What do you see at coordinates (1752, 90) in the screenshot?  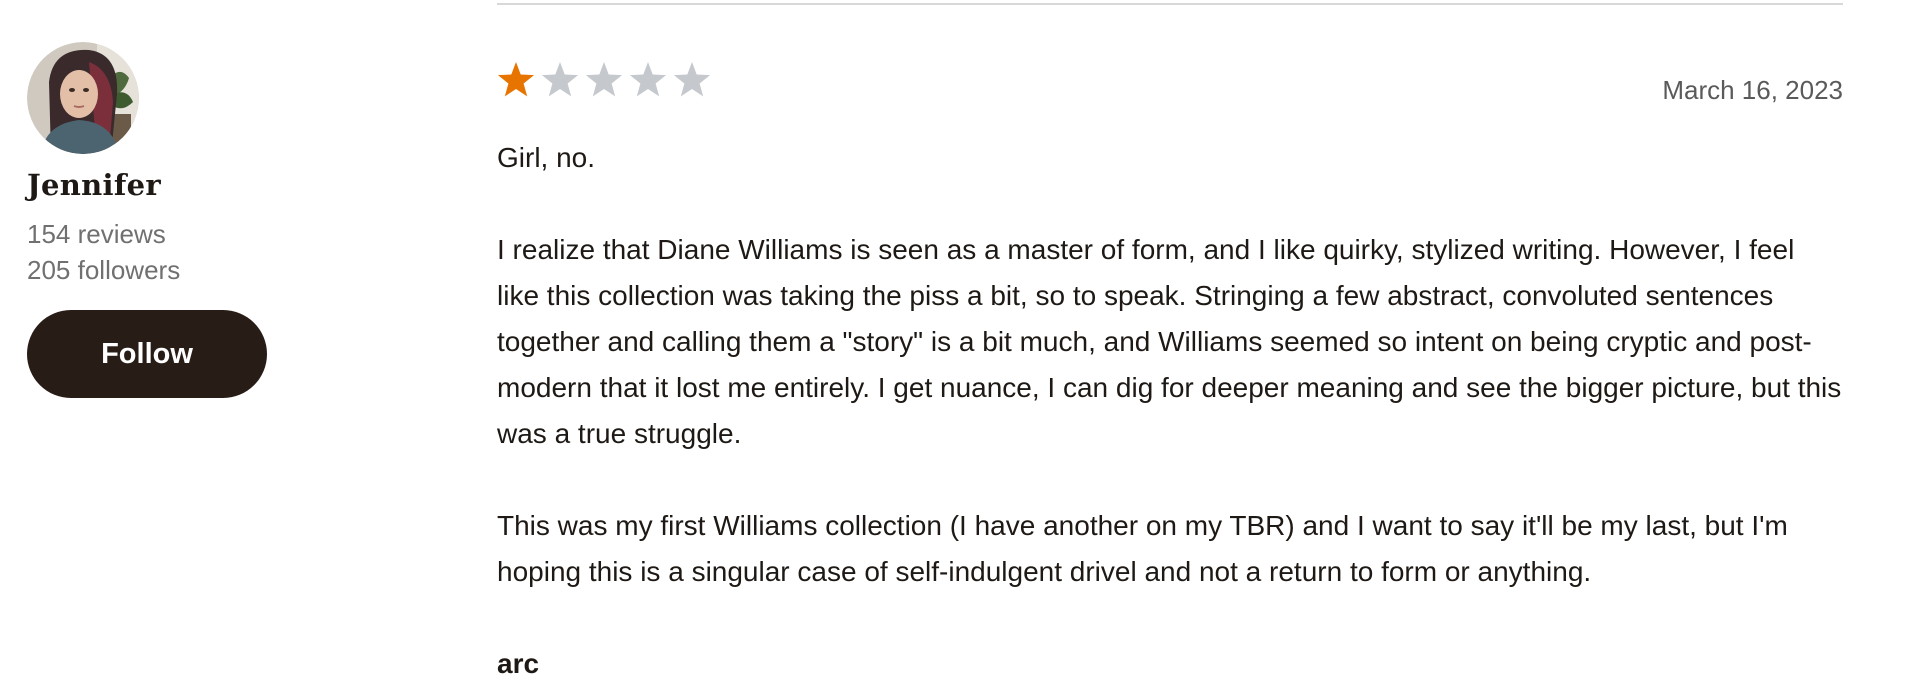 I see `review-date: March 16, 2023` at bounding box center [1752, 90].